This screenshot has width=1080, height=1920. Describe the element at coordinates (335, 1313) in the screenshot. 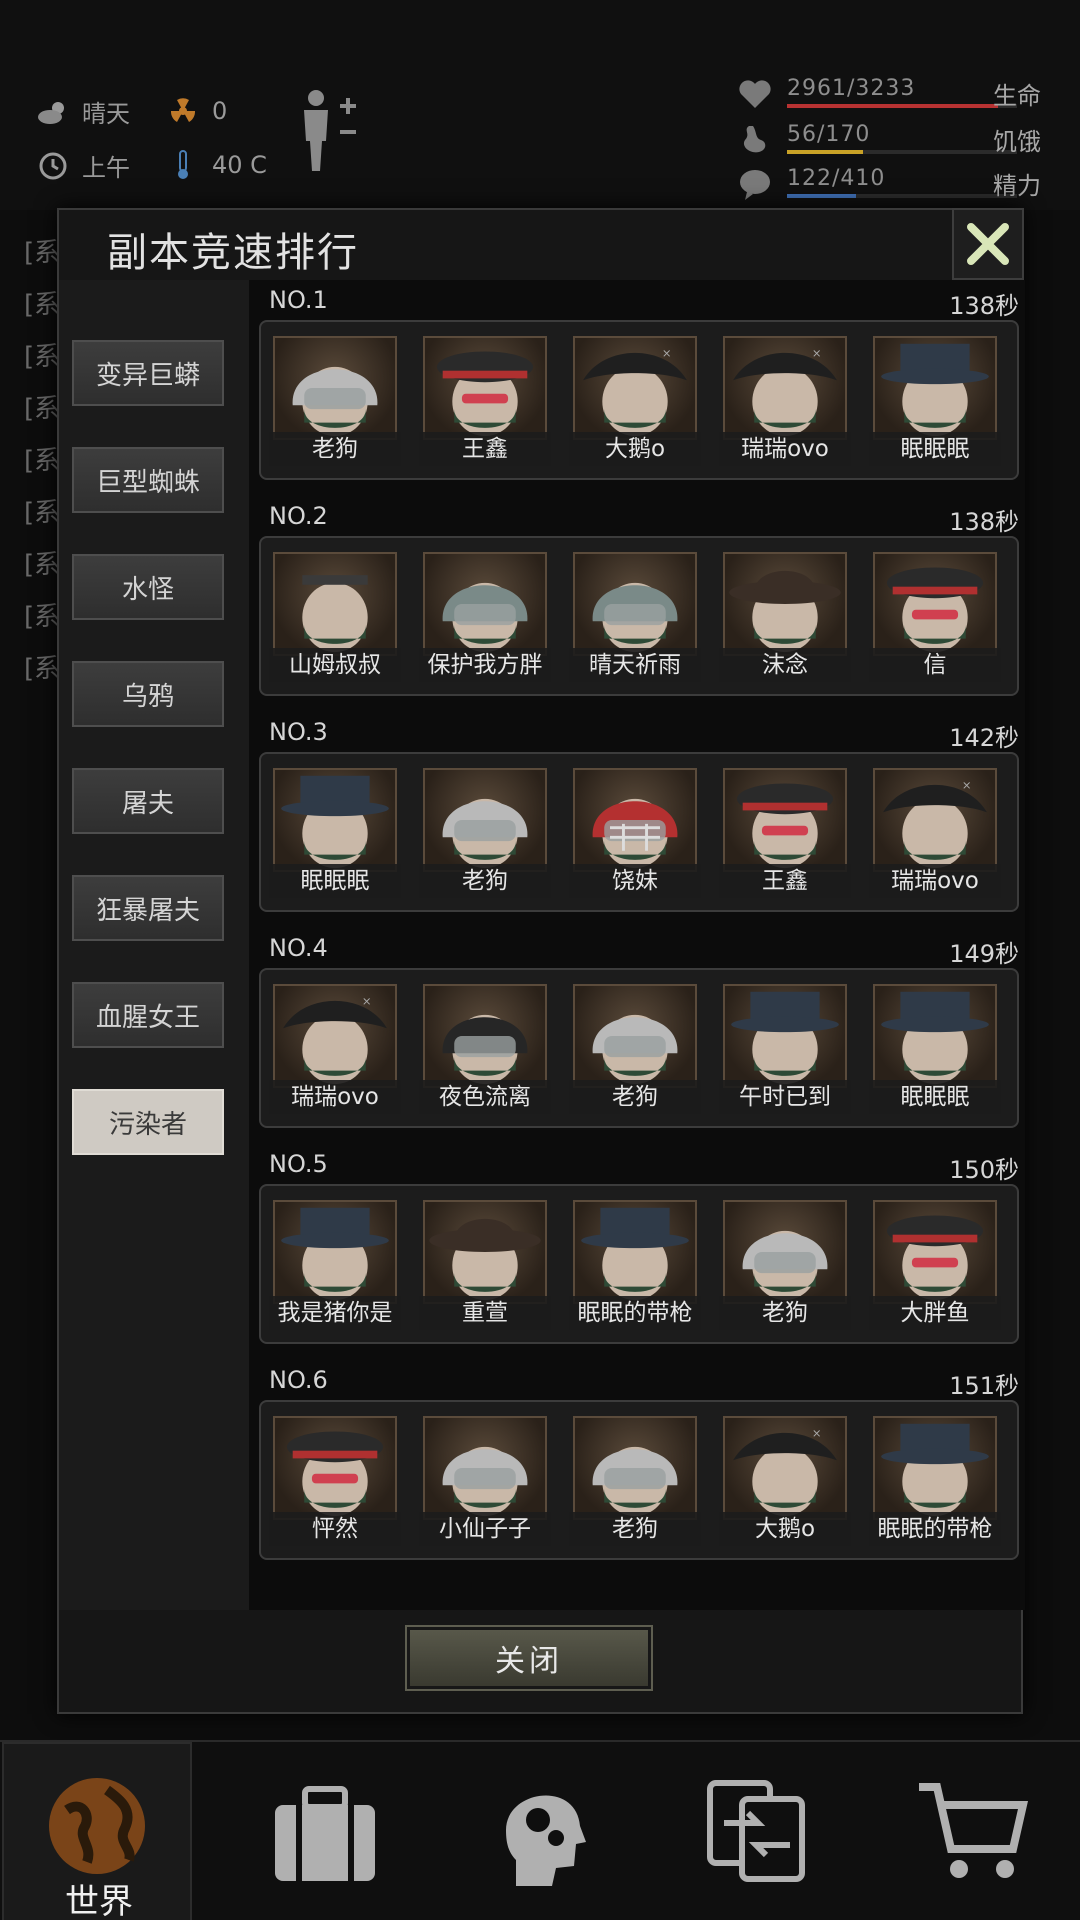

I see `member-name: 我是猪你是` at that location.